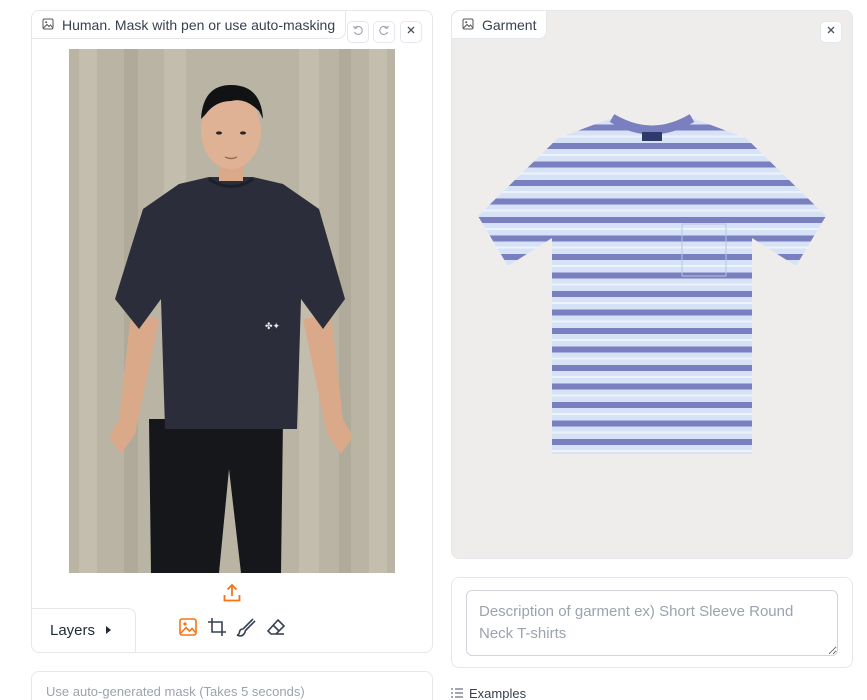 The image size is (867, 700). Describe the element at coordinates (73, 630) in the screenshot. I see `layers-label: Layers` at that location.